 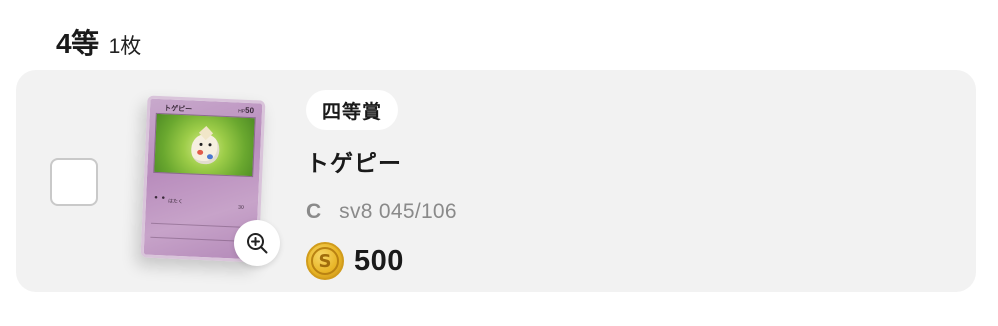 I want to click on card-art-attack: はたく, so click(x=175, y=202).